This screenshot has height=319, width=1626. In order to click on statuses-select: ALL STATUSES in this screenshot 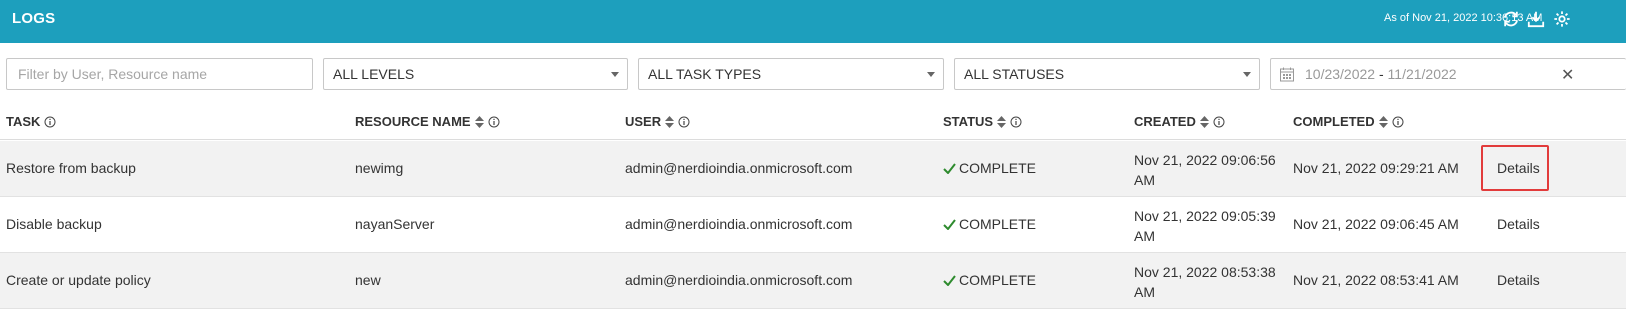, I will do `click(1107, 74)`.